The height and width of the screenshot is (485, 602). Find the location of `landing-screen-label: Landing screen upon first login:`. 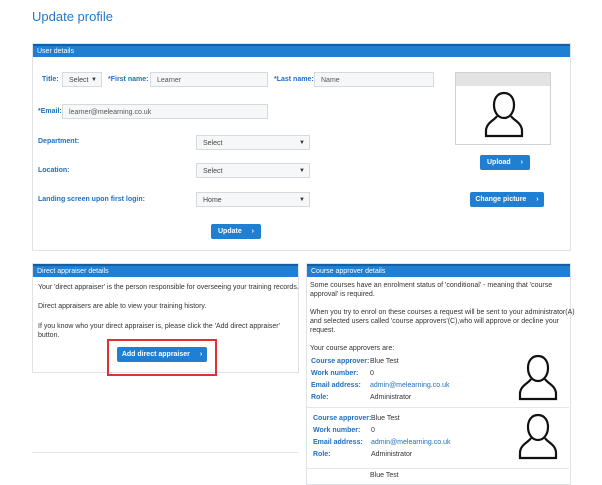

landing-screen-label: Landing screen upon first login: is located at coordinates (91, 199).